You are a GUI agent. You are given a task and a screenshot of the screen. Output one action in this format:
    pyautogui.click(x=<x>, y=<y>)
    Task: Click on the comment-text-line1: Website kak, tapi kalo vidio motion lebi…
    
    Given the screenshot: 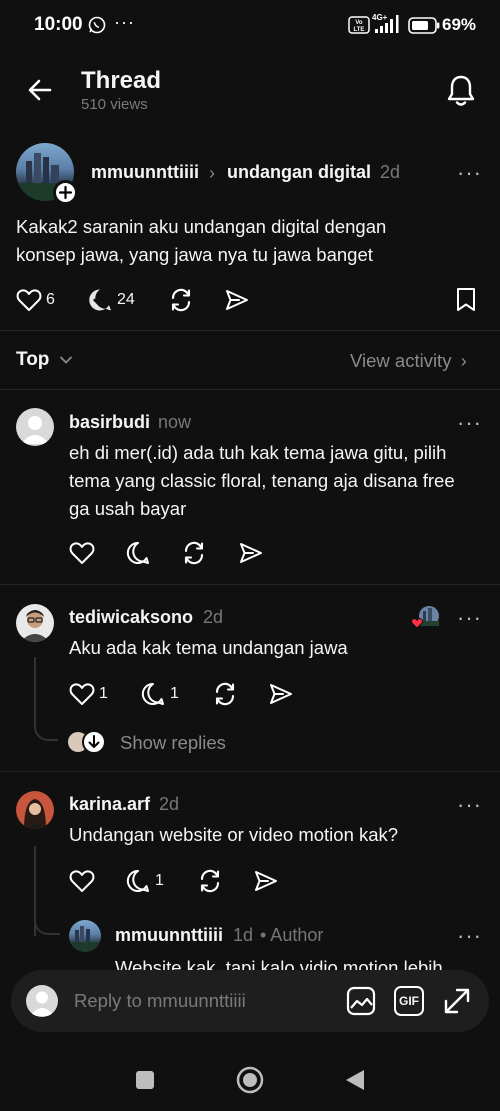 What is the action you would take?
    pyautogui.click(x=279, y=963)
    